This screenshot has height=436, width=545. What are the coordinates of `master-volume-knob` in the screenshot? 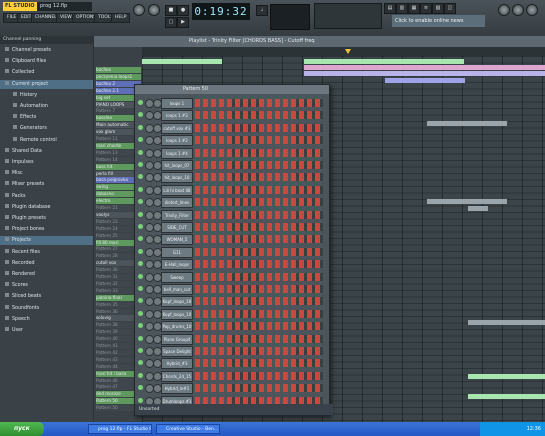 It's located at (139, 10).